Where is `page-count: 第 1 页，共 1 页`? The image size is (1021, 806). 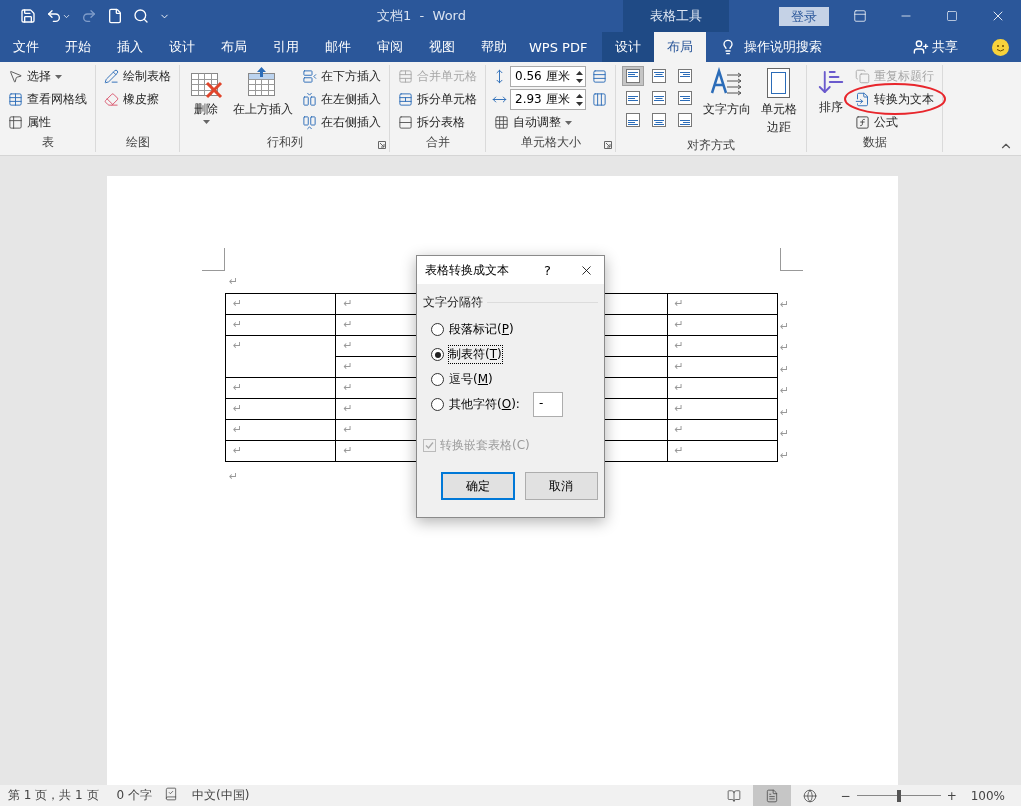 page-count: 第 1 页，共 1 页 is located at coordinates (53, 795).